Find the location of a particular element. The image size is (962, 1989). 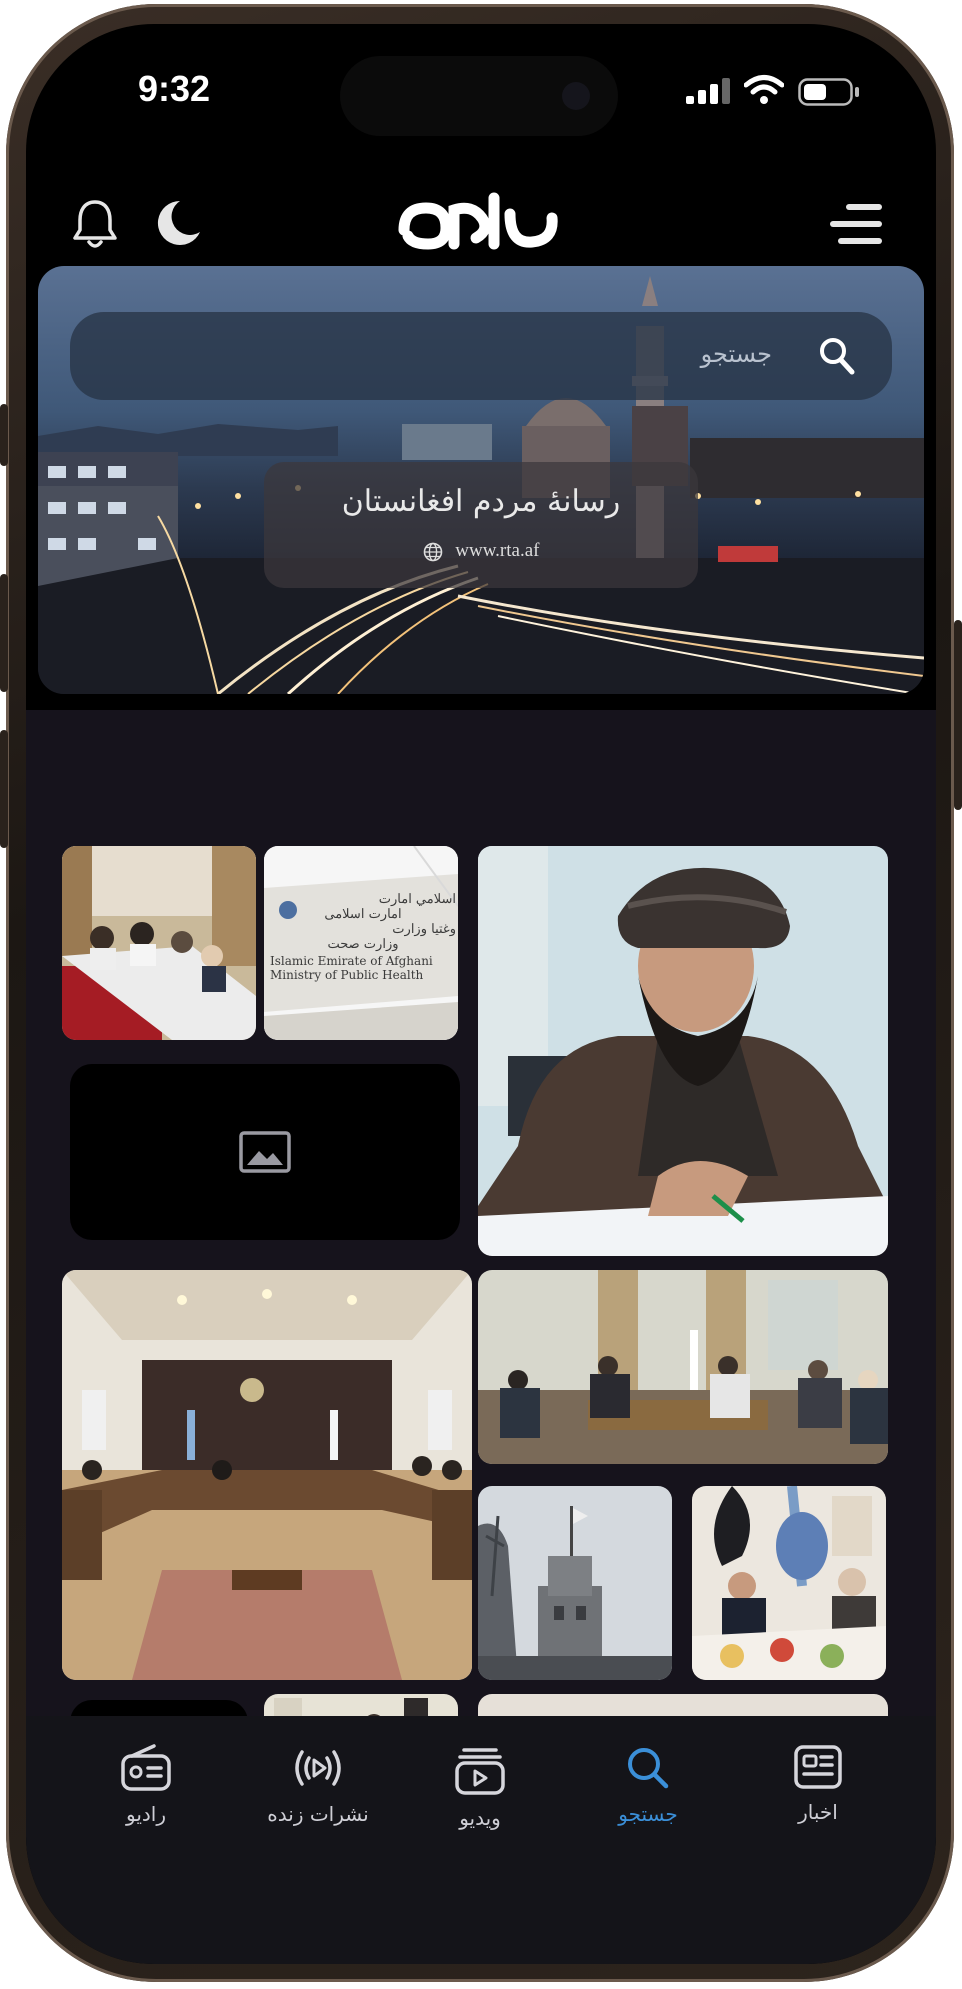

gallery-tile-conference-room is located at coordinates (267, 1475).